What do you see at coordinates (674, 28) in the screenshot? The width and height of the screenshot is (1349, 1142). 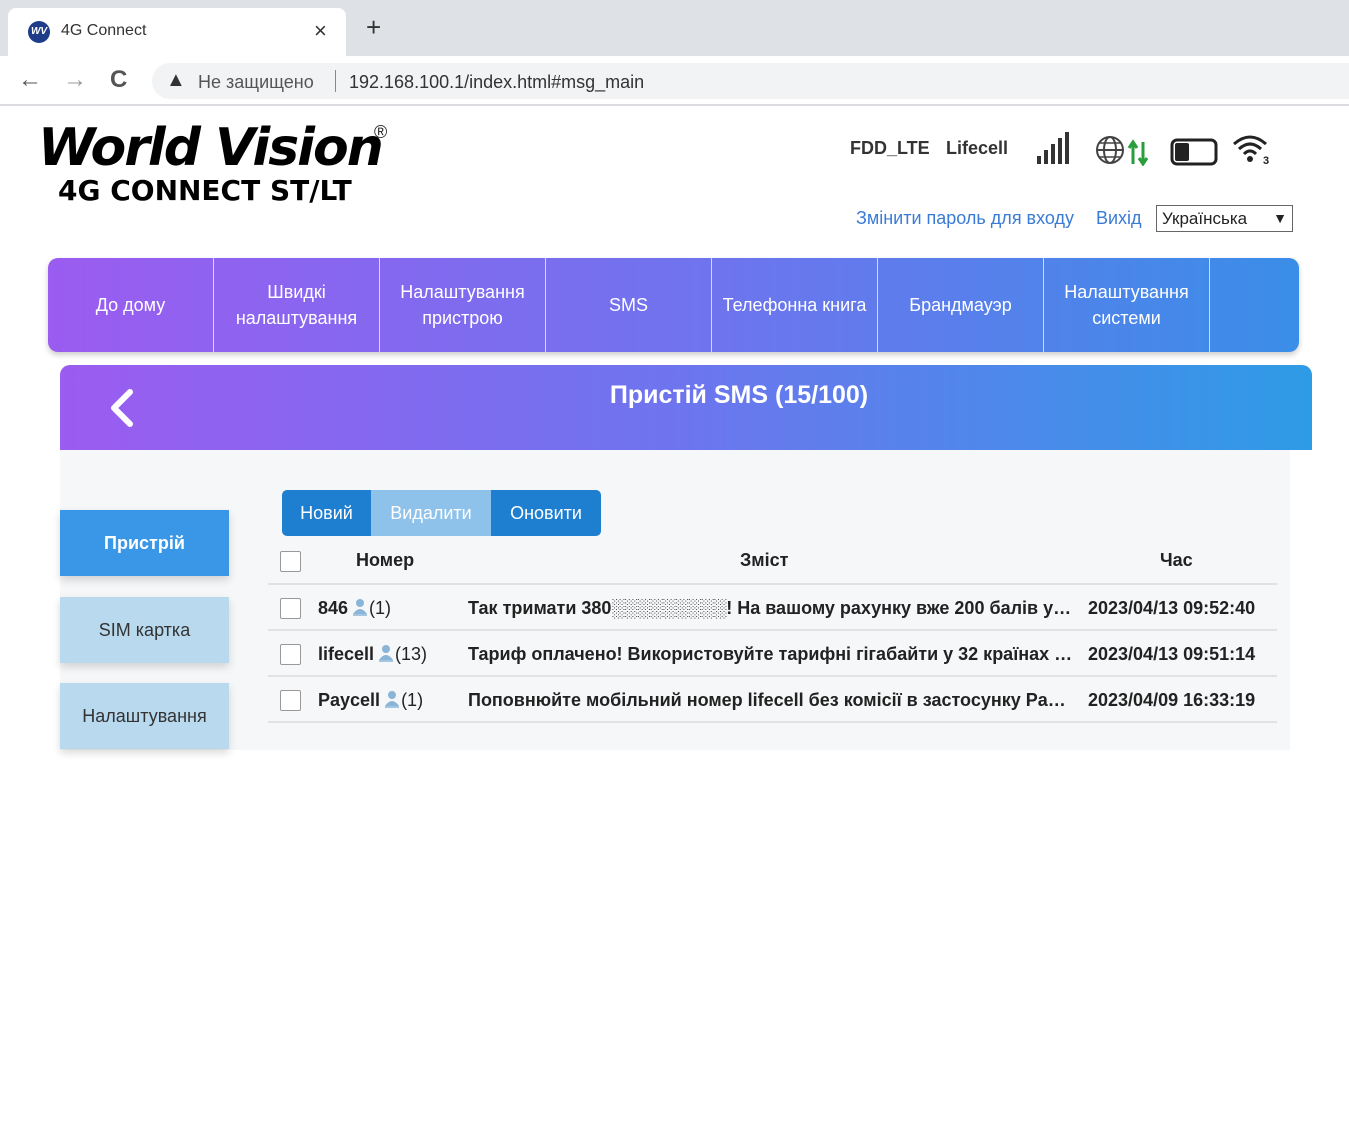 I see `browser-tabbar: WV 4G Connect × +` at bounding box center [674, 28].